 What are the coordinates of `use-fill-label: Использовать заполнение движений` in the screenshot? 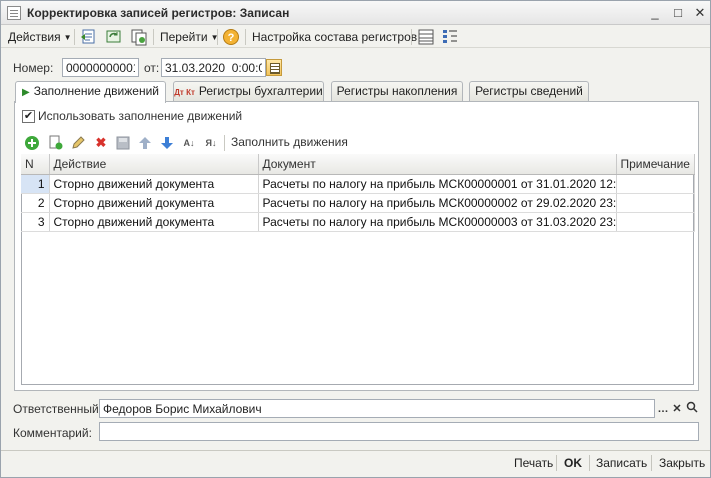 It's located at (140, 116).